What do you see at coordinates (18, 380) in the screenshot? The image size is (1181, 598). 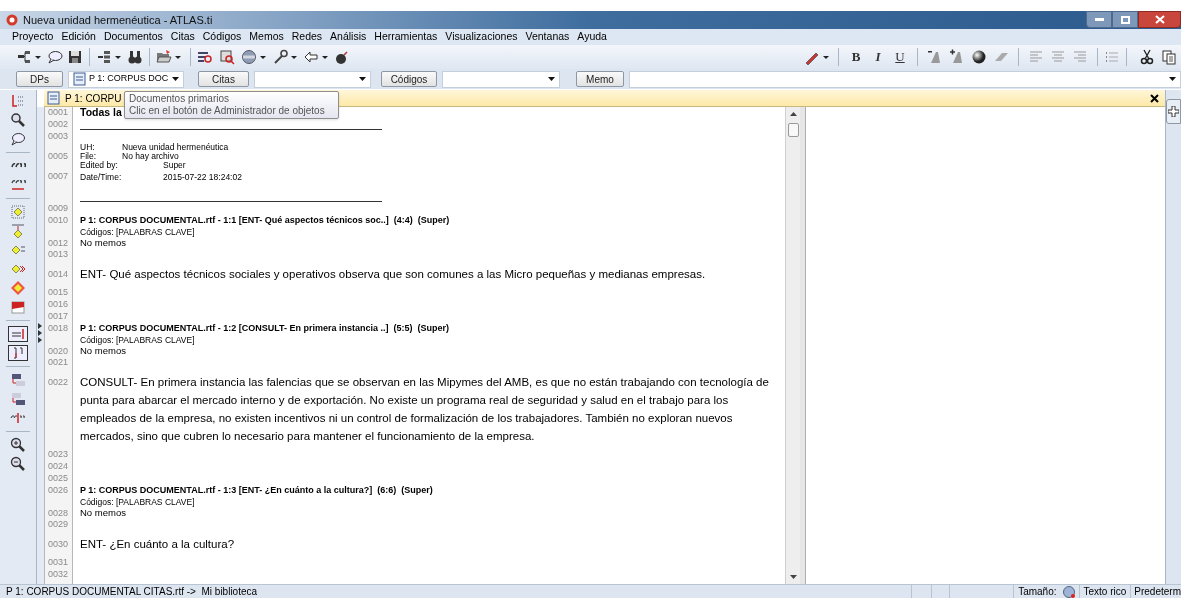 I see `window-left-icon` at bounding box center [18, 380].